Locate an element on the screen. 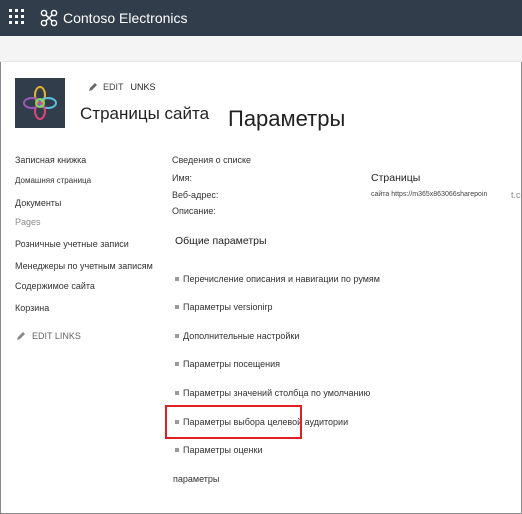 This screenshot has width=522, height=514. nav-item-account-managers: Менеджеры по учетным записям is located at coordinates (84, 266).